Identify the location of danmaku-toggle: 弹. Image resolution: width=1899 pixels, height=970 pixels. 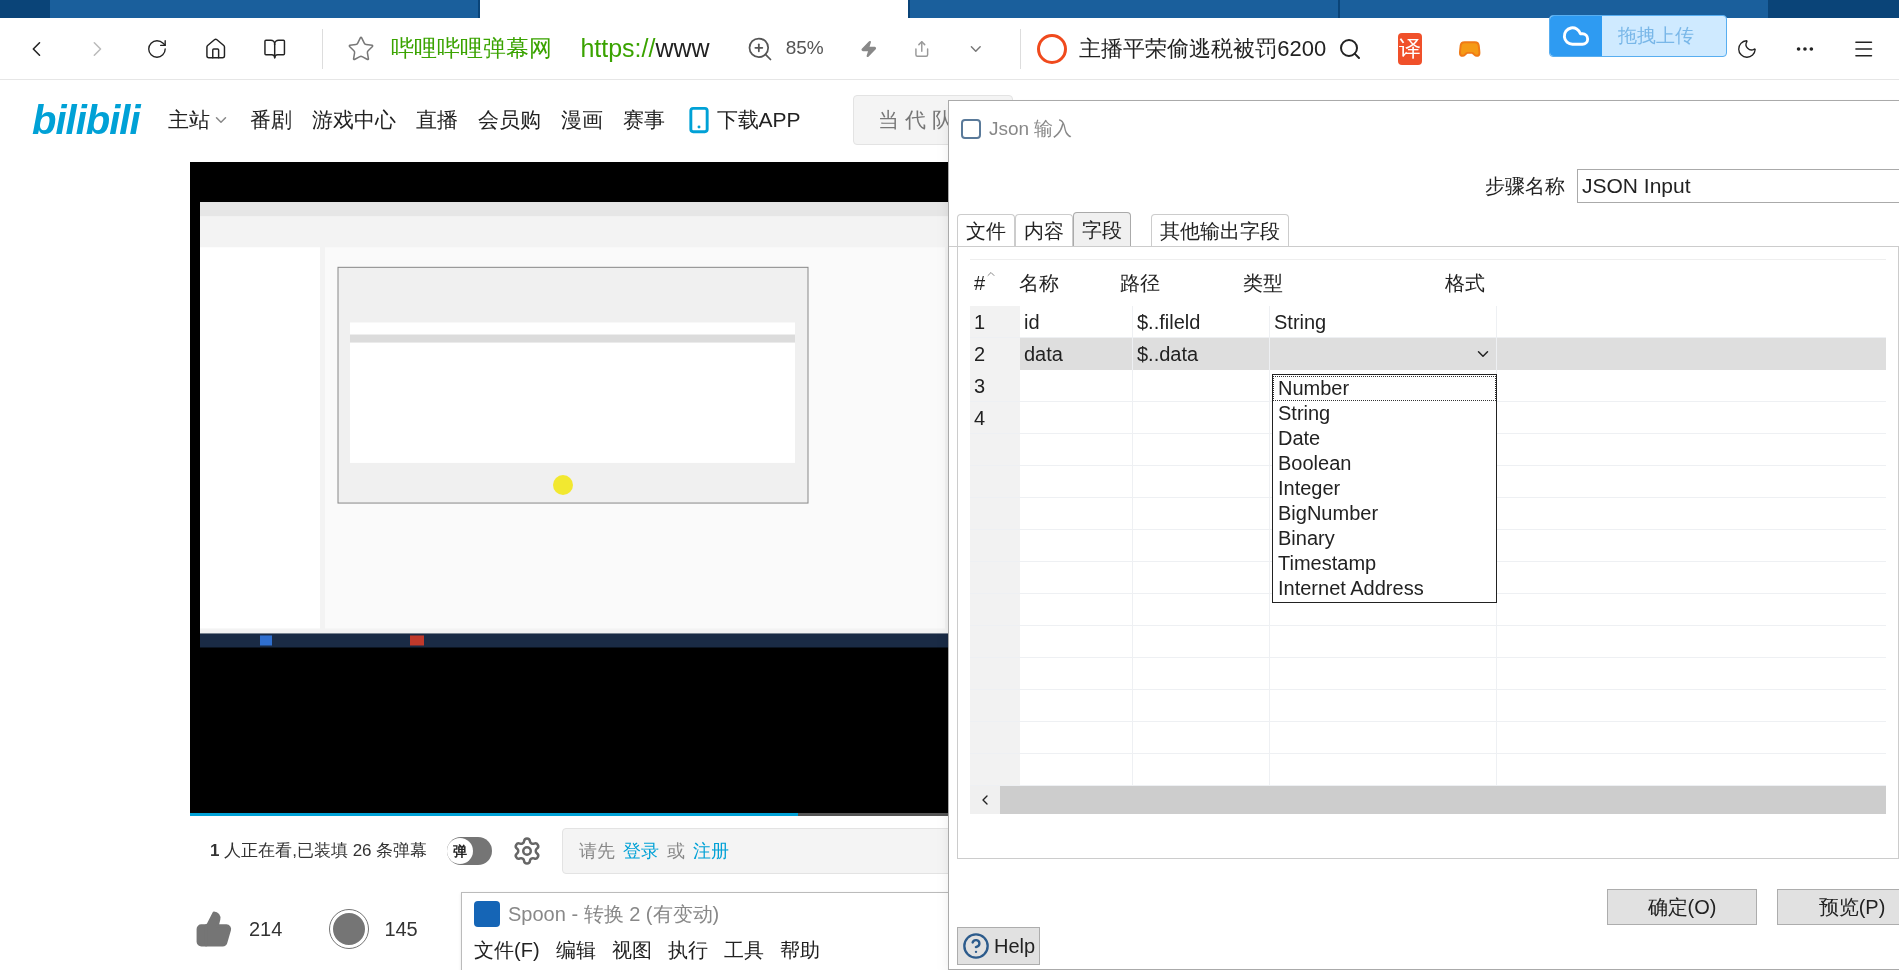
(470, 851).